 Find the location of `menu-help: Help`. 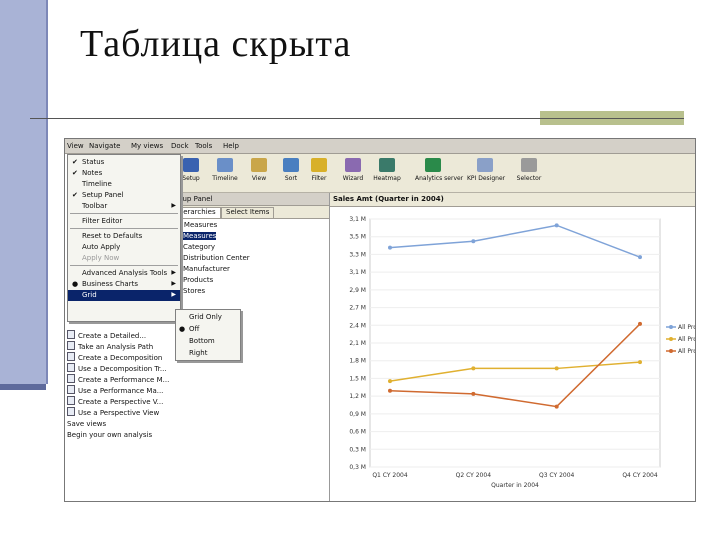

menu-help: Help is located at coordinates (231, 146).